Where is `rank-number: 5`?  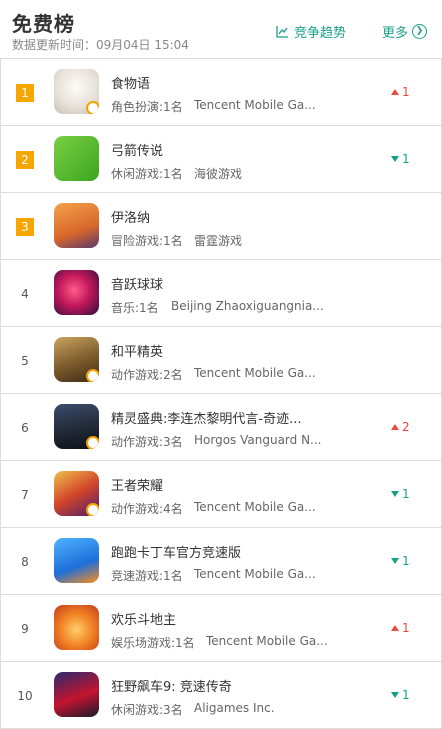 rank-number: 5 is located at coordinates (25, 361).